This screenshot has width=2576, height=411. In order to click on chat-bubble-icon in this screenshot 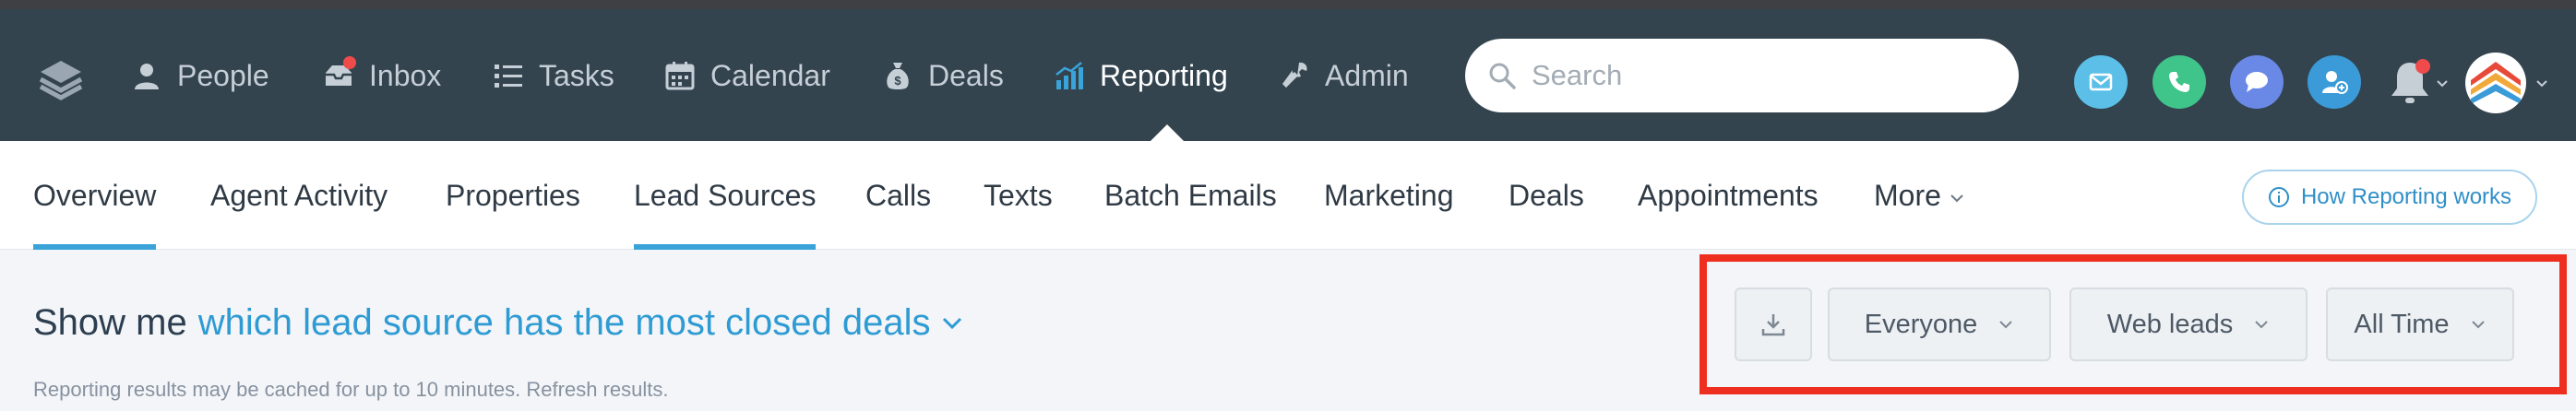, I will do `click(2257, 82)`.